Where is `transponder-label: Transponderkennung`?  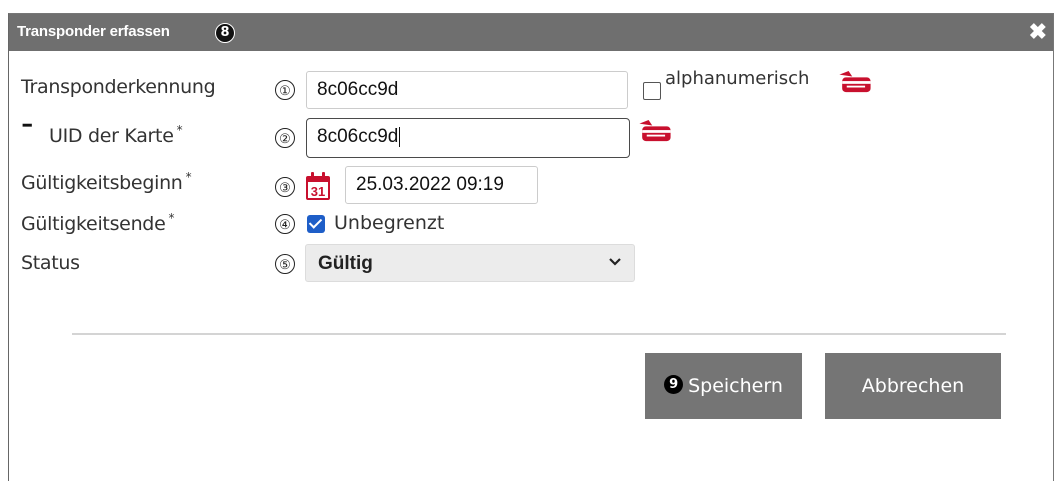 transponder-label: Transponderkennung is located at coordinates (118, 87).